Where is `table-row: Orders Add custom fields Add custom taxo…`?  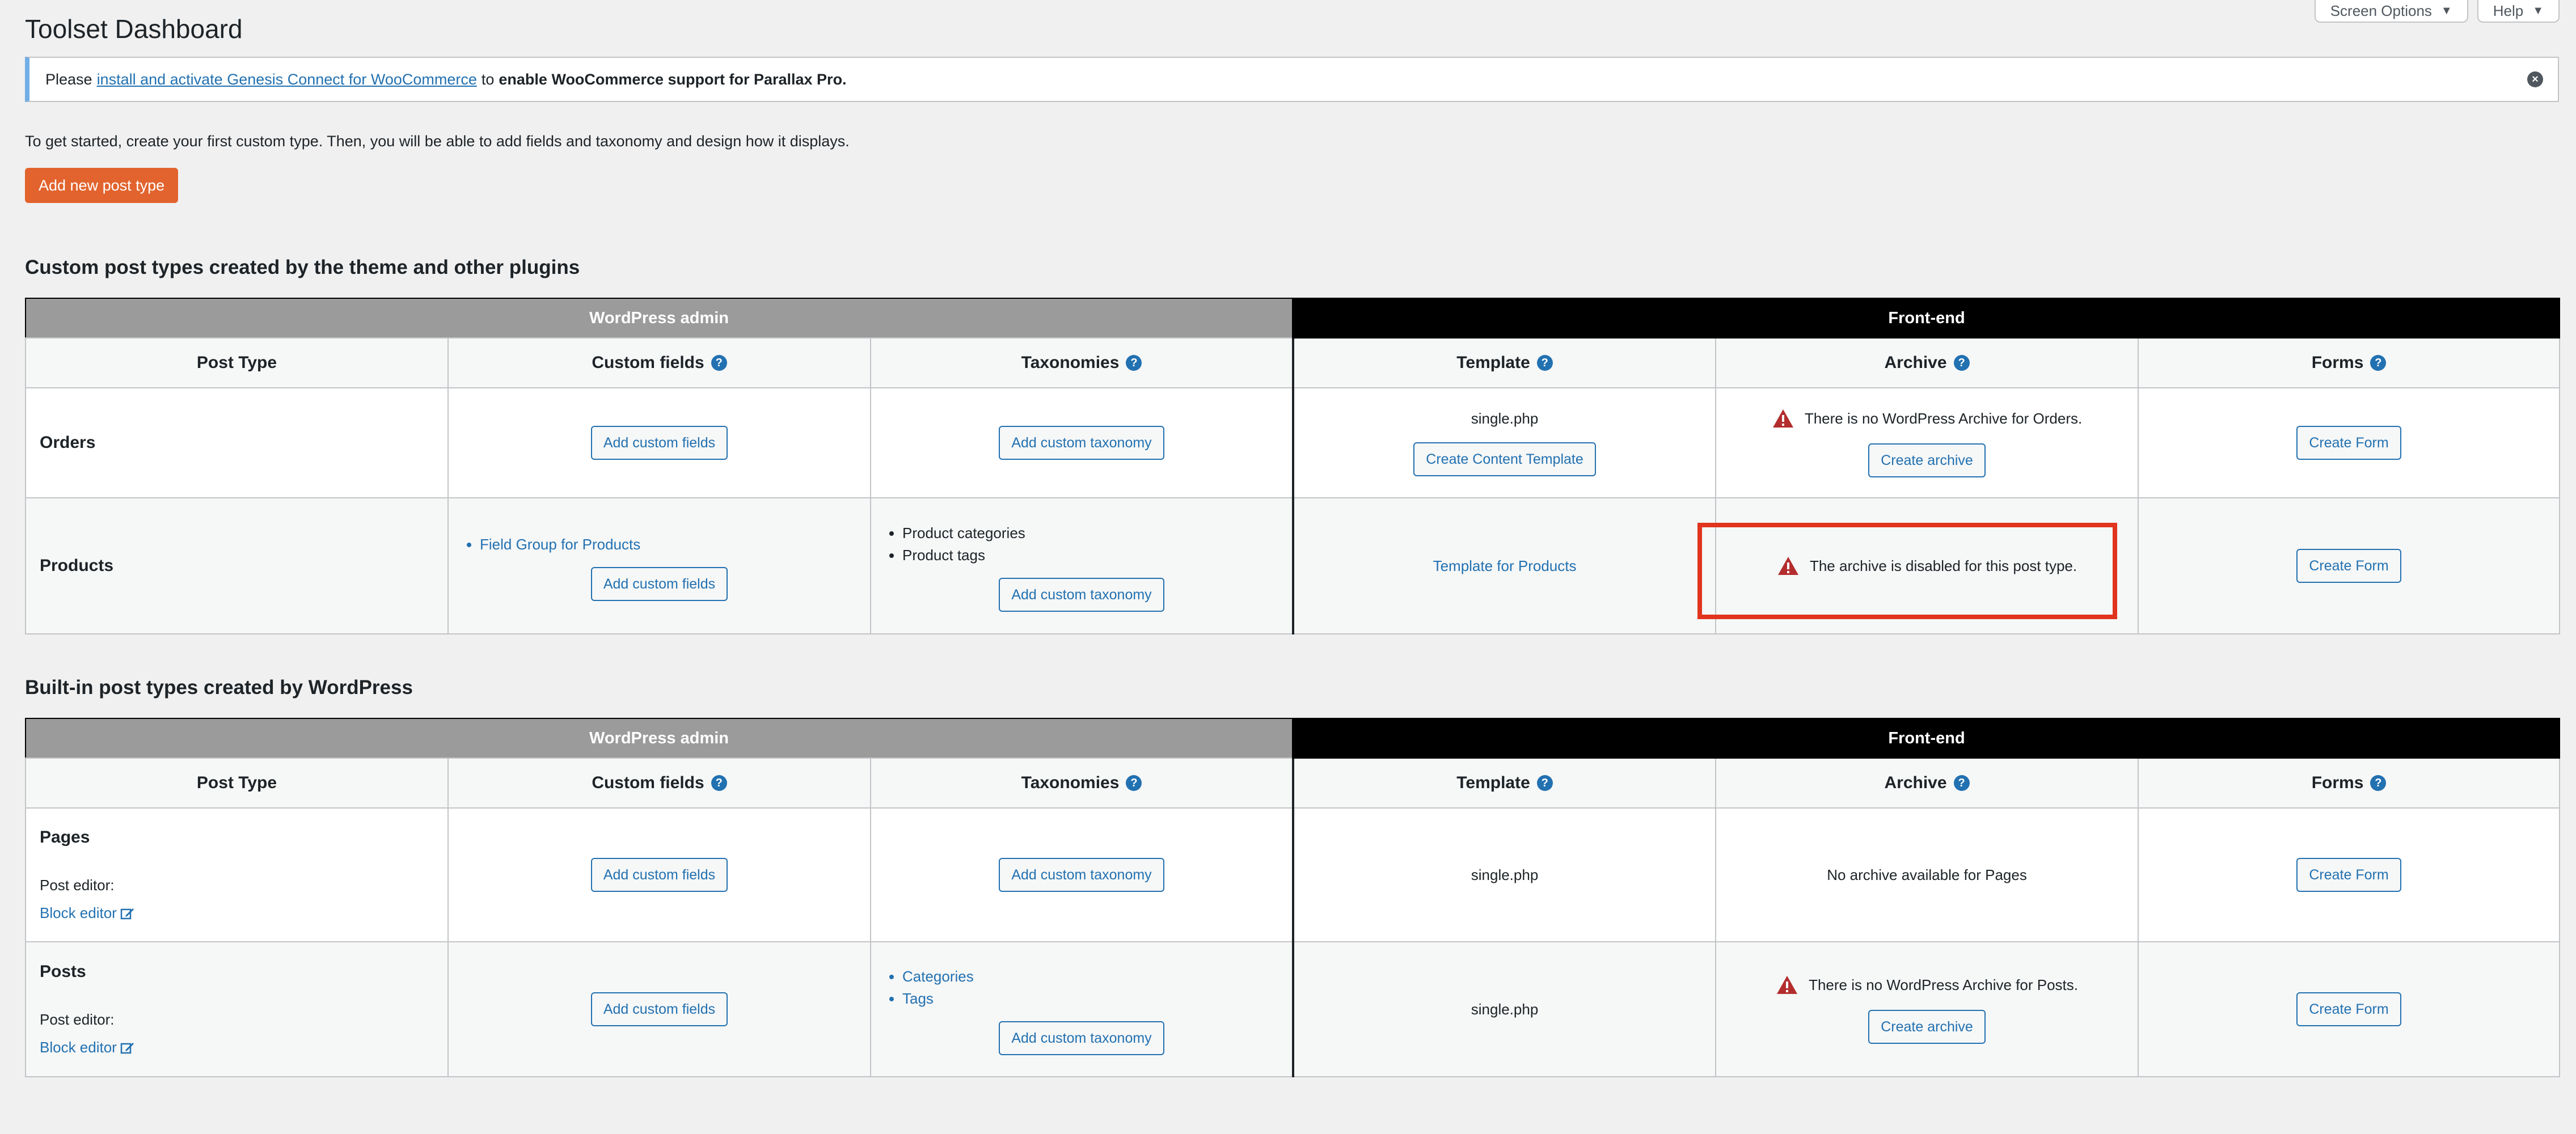
table-row: Orders Add custom fields Add custom taxo… is located at coordinates (1293, 442).